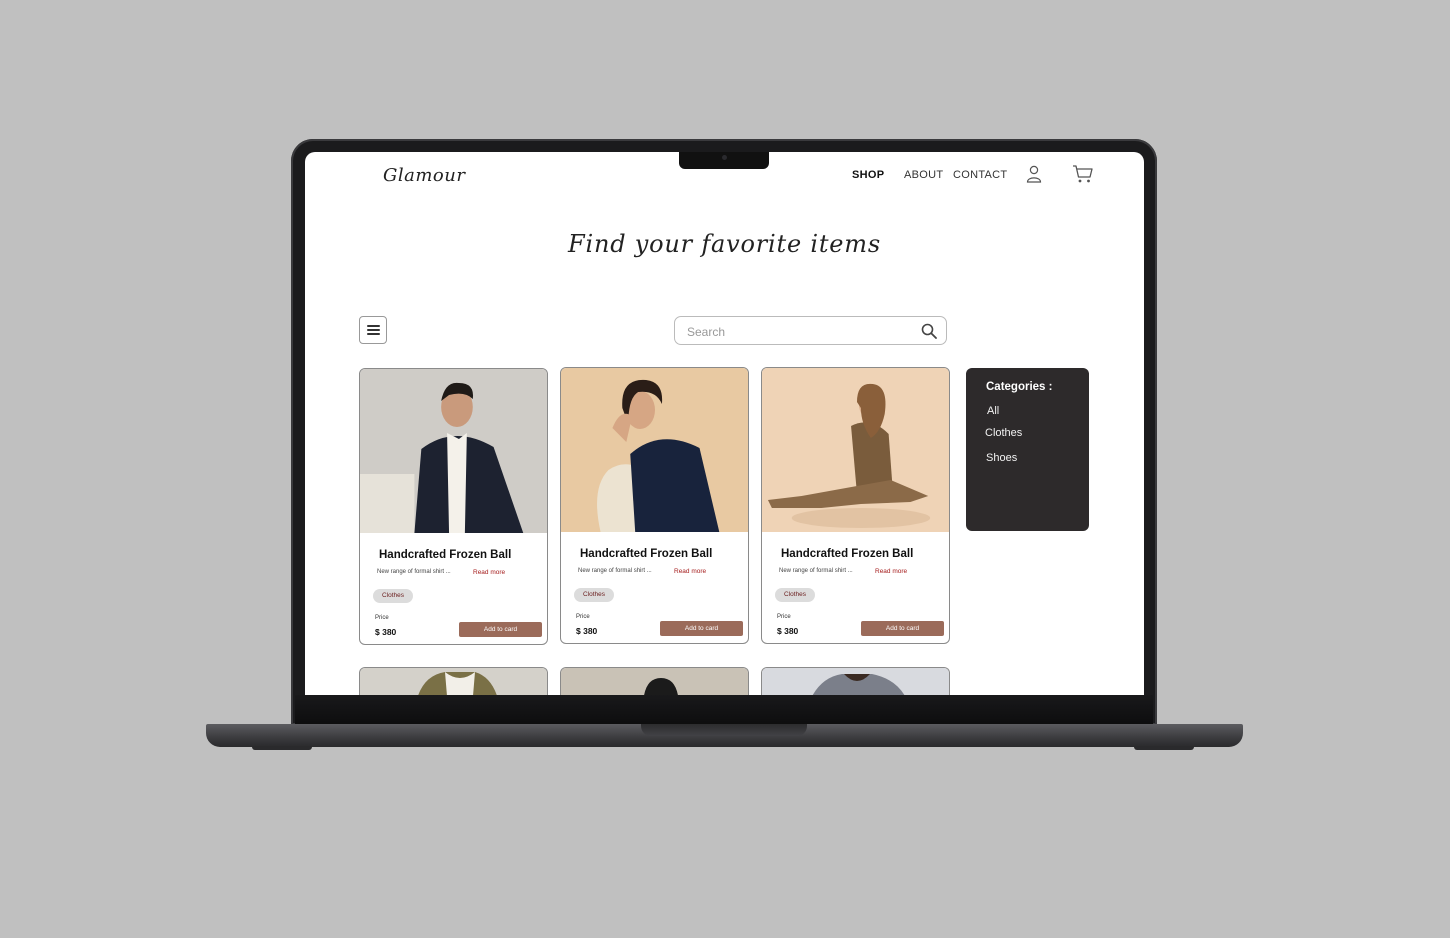 The width and height of the screenshot is (1450, 938). What do you see at coordinates (1034, 174) in the screenshot?
I see `user-icon` at bounding box center [1034, 174].